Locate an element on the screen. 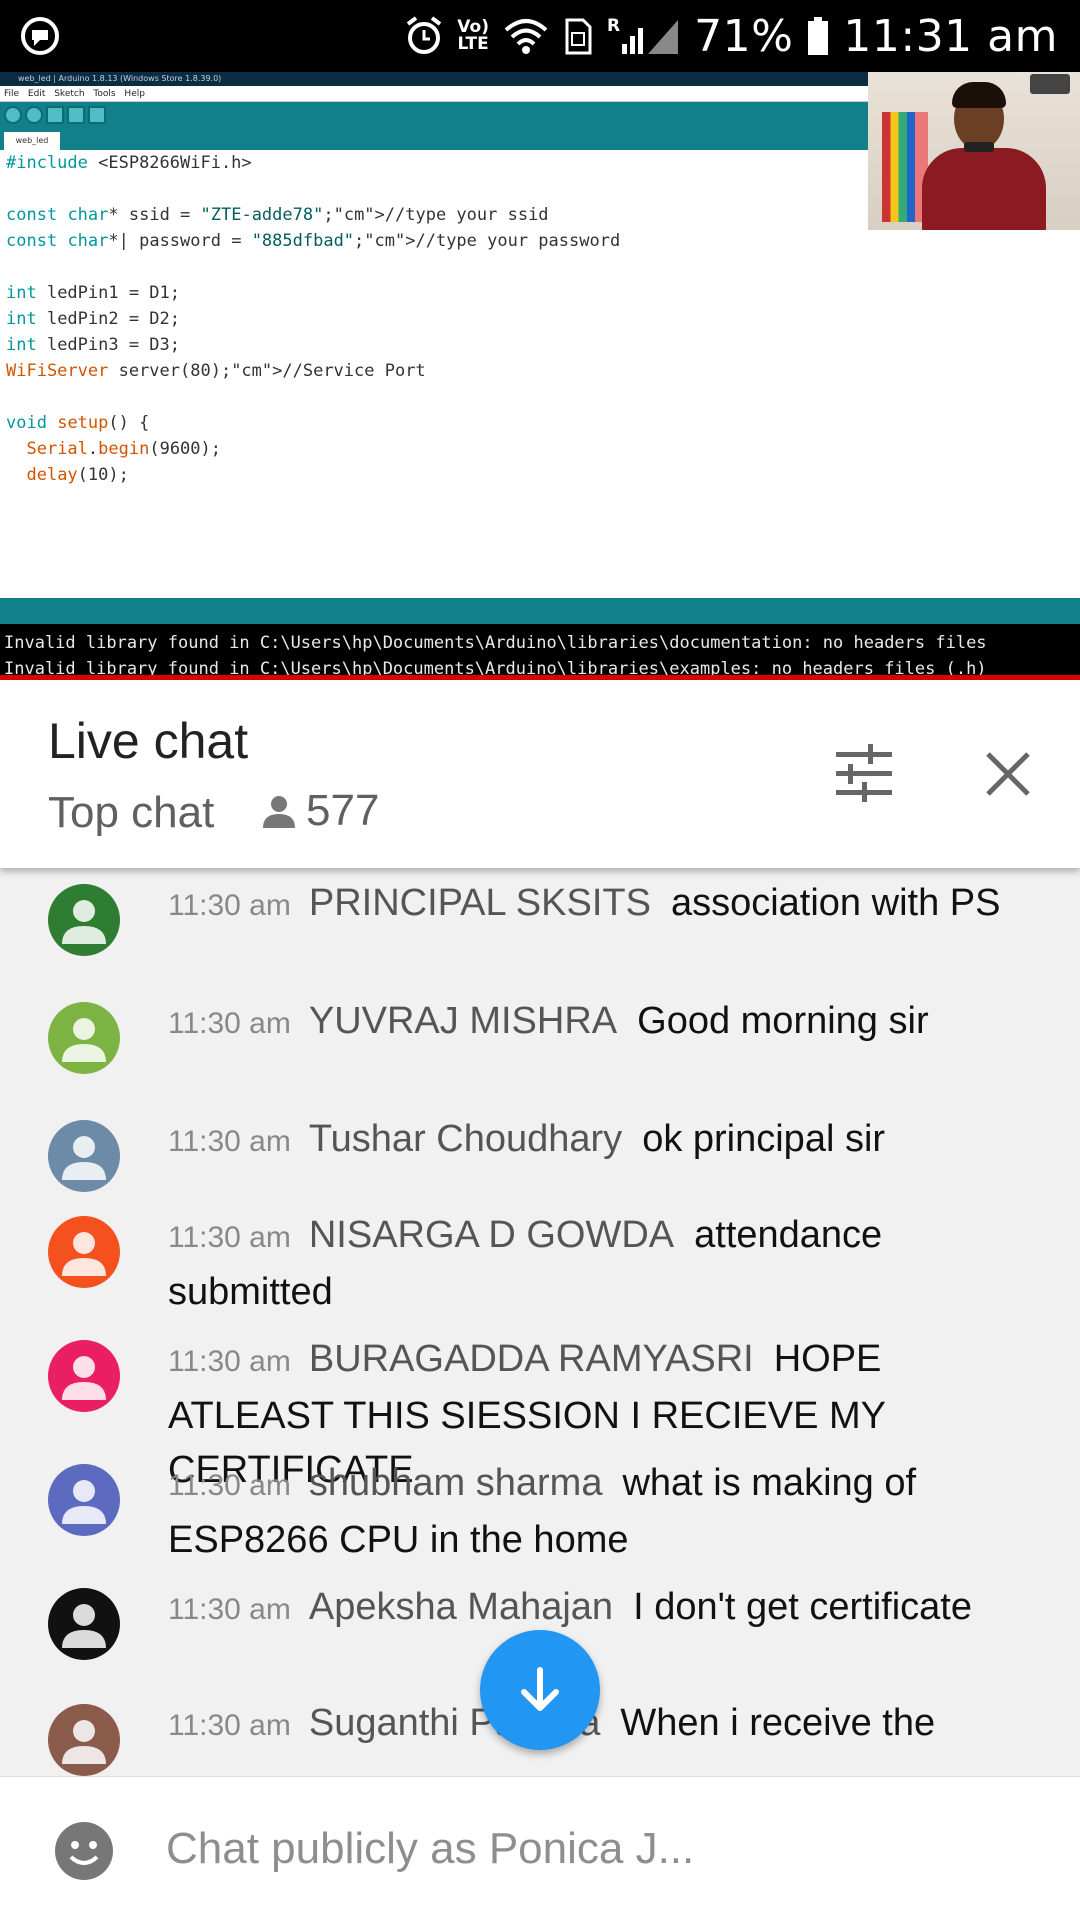 This screenshot has height=1920, width=1080. message-text: association with PS is located at coordinates (835, 903).